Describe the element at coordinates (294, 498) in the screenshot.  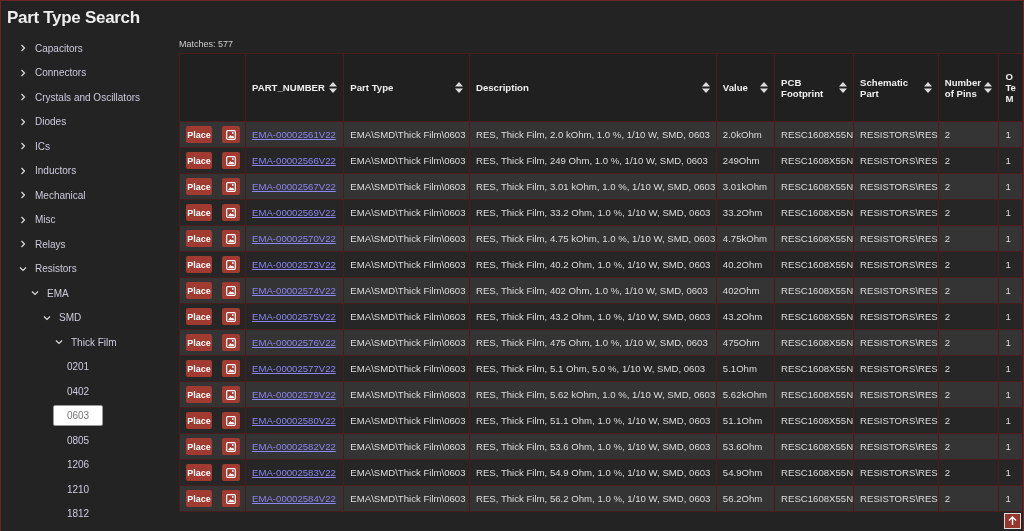
I see `part-number-link: EMA-00002584V22` at that location.